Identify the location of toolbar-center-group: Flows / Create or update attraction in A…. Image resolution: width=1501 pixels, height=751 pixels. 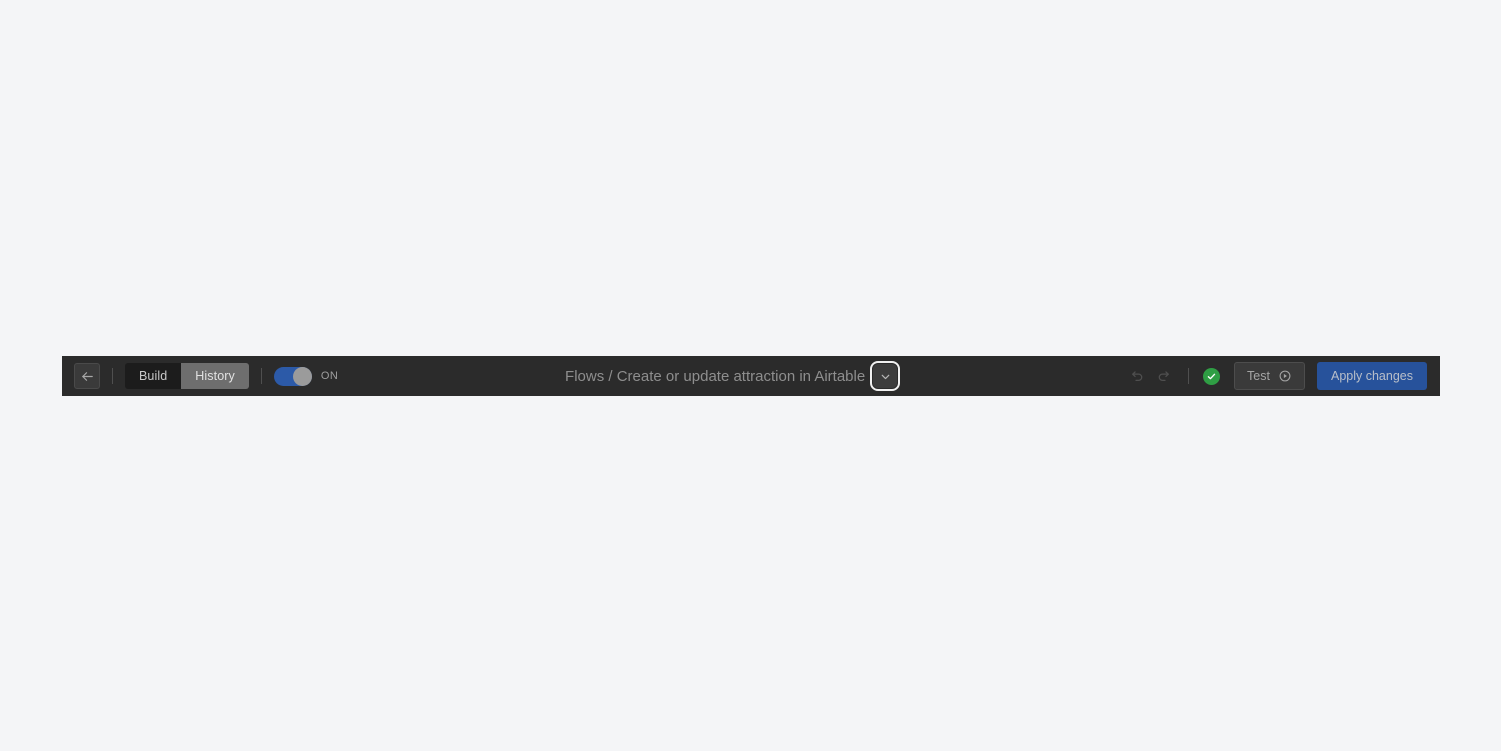
(731, 376).